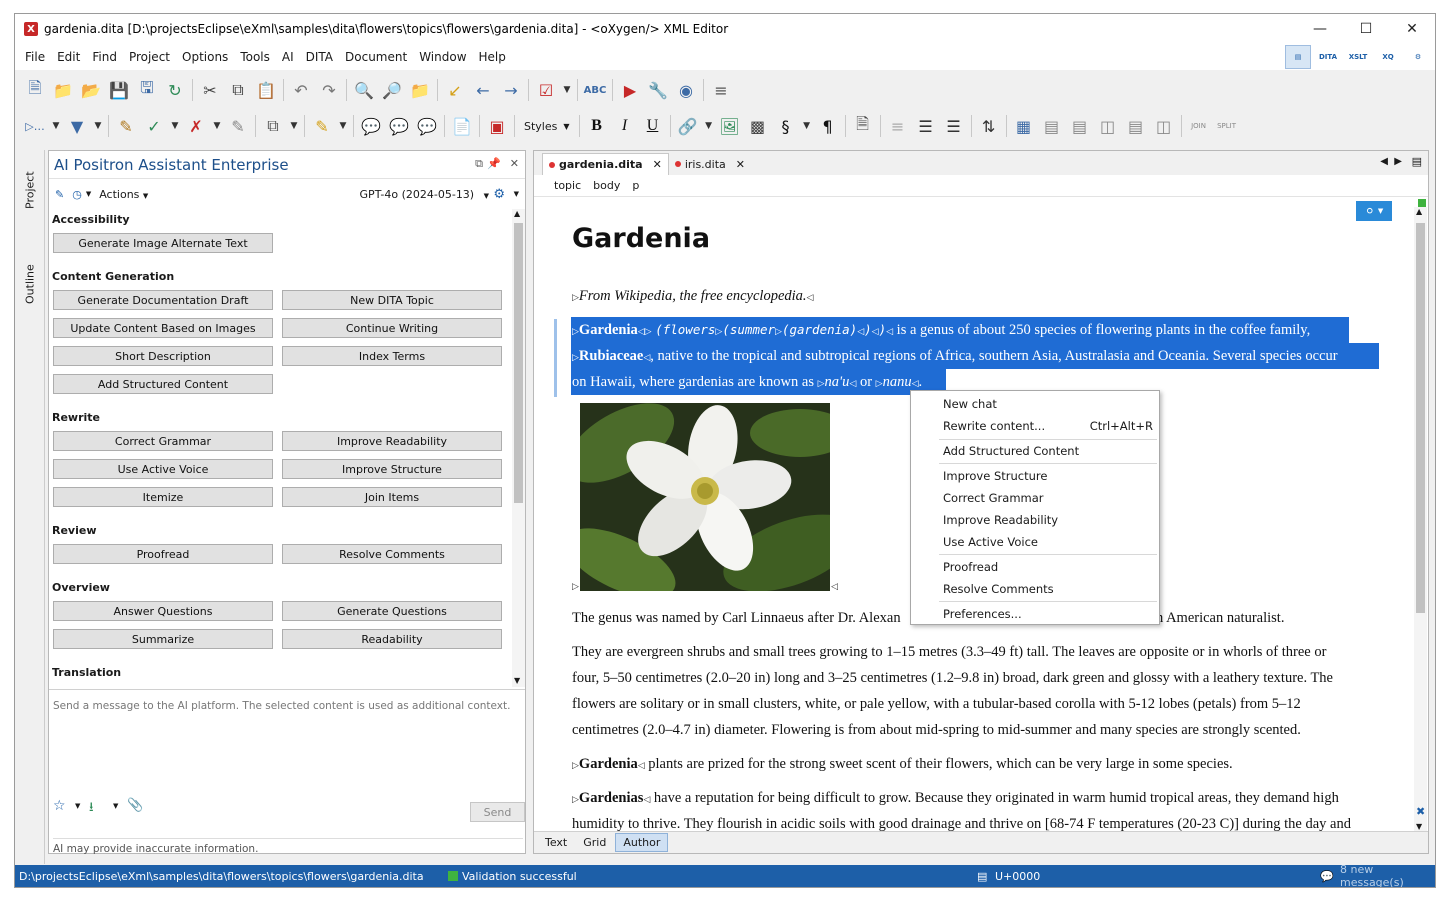  Describe the element at coordinates (30, 284) in the screenshot. I see `tab-outline: Outline` at that location.